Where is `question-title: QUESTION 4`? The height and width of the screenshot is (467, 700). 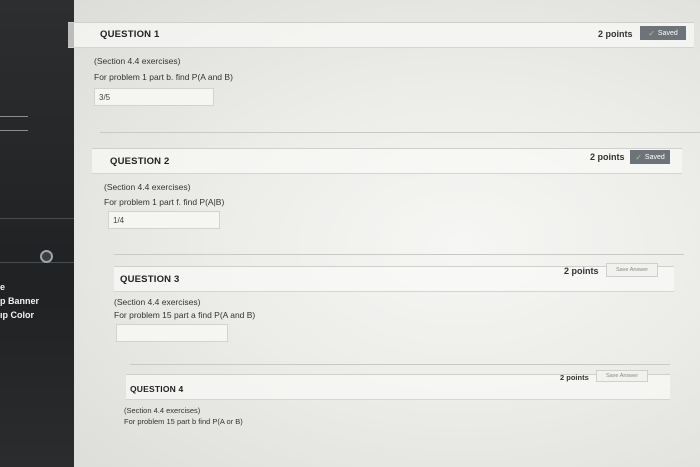 question-title: QUESTION 4 is located at coordinates (157, 389).